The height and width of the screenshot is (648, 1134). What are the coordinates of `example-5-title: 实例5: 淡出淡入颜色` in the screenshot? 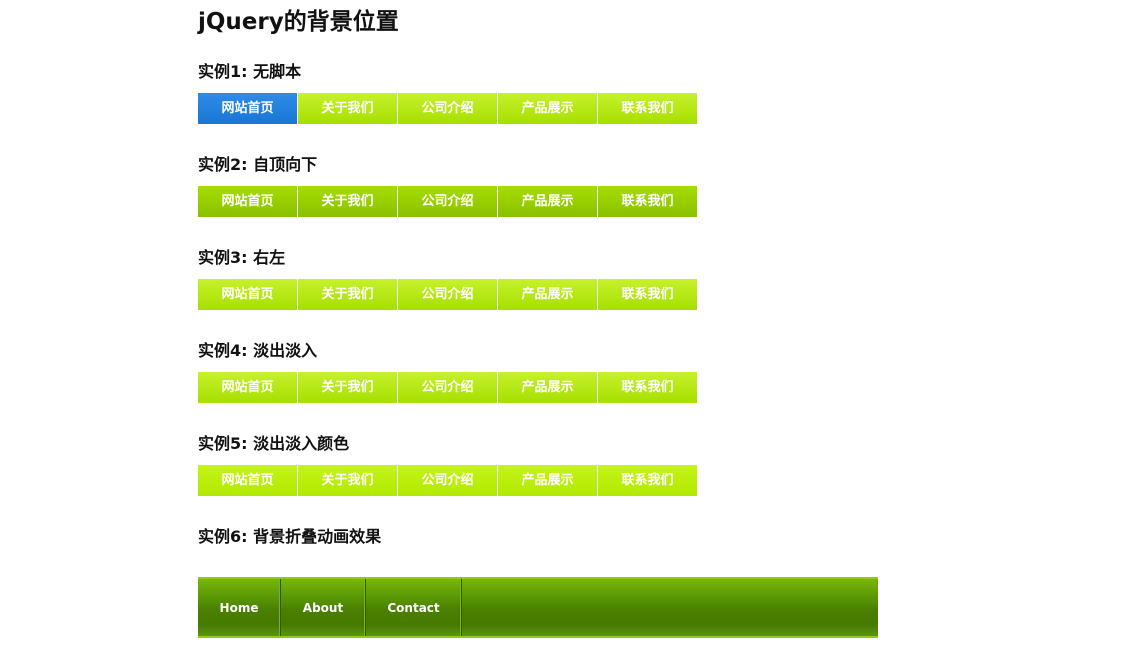 It's located at (274, 443).